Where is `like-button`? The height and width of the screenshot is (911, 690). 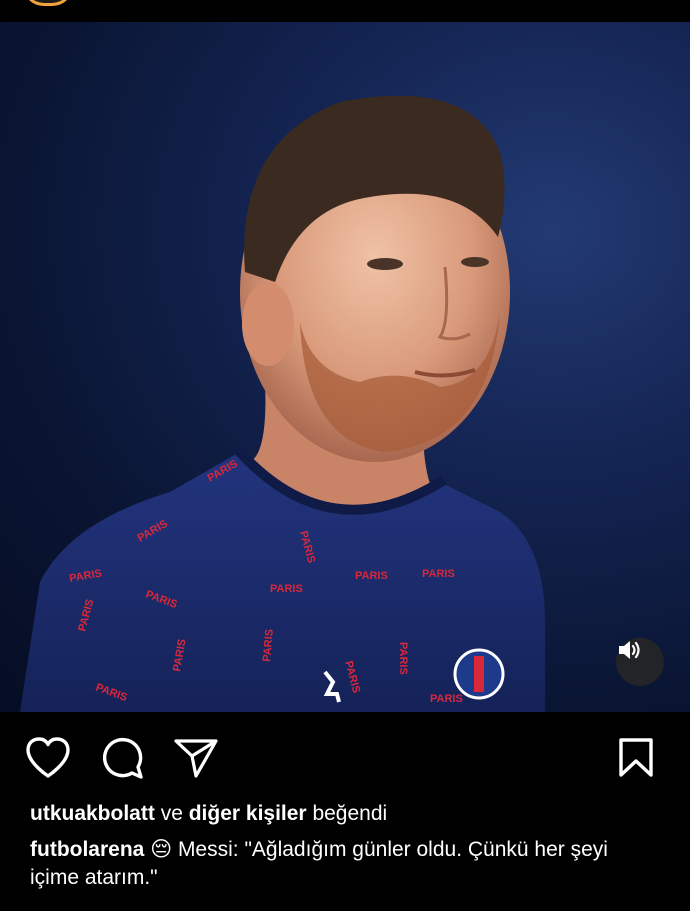
like-button is located at coordinates (48, 760).